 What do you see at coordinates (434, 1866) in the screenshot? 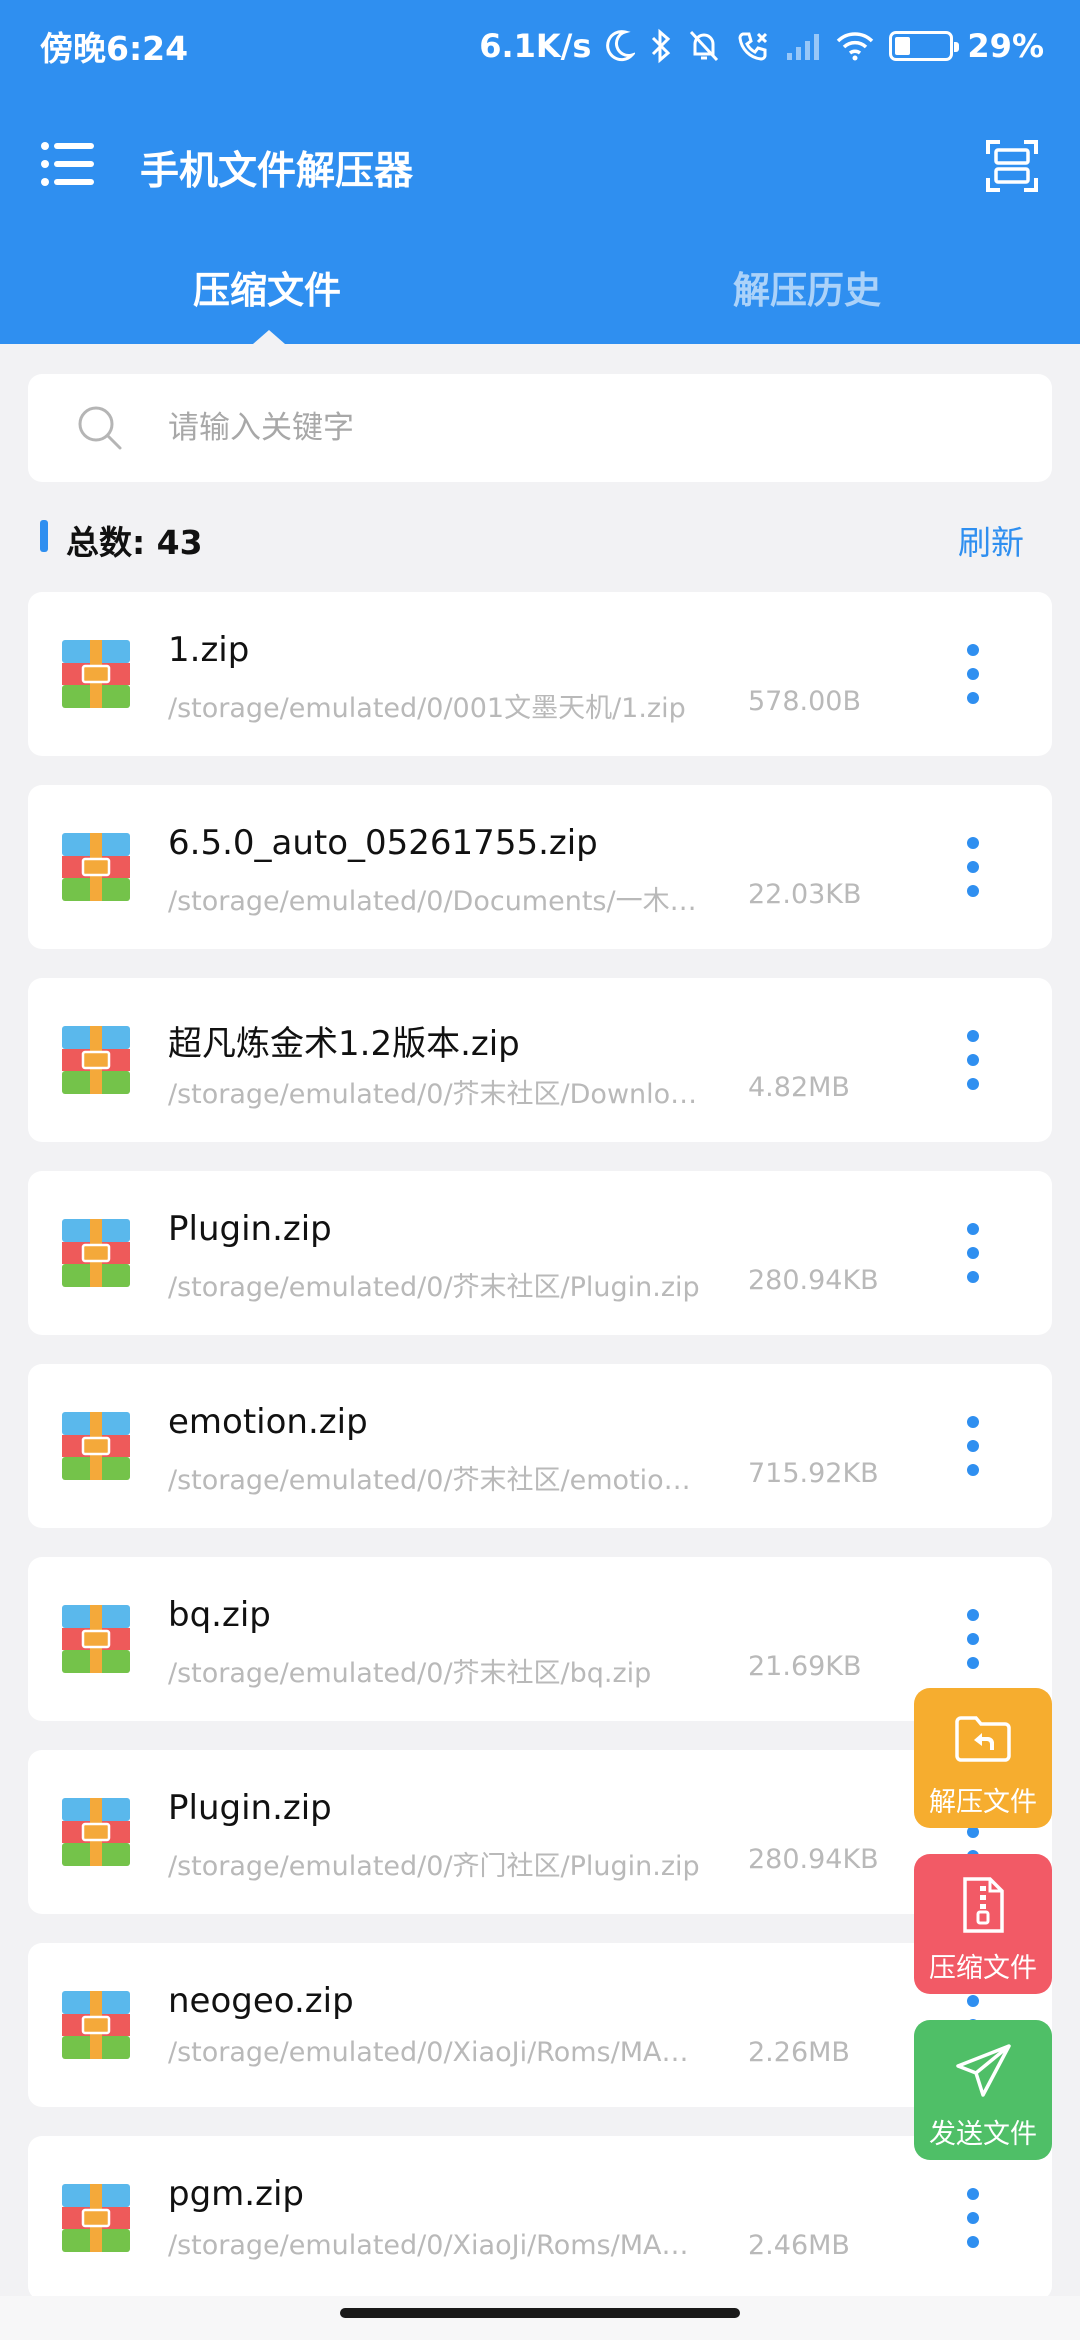
I see `file-path: /storage/emulated/0/齐门社区/Plugin.zip` at bounding box center [434, 1866].